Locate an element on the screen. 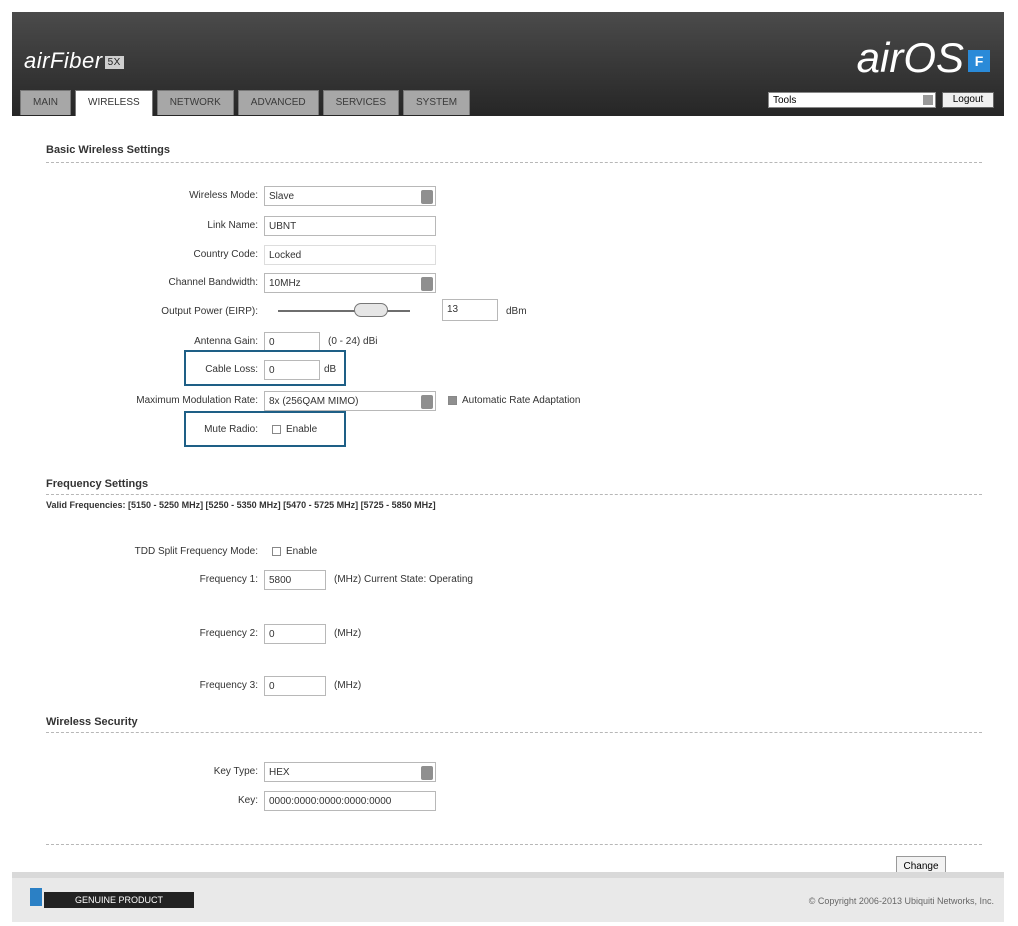 The image size is (1018, 926). key-label: Key: is located at coordinates (247, 800).